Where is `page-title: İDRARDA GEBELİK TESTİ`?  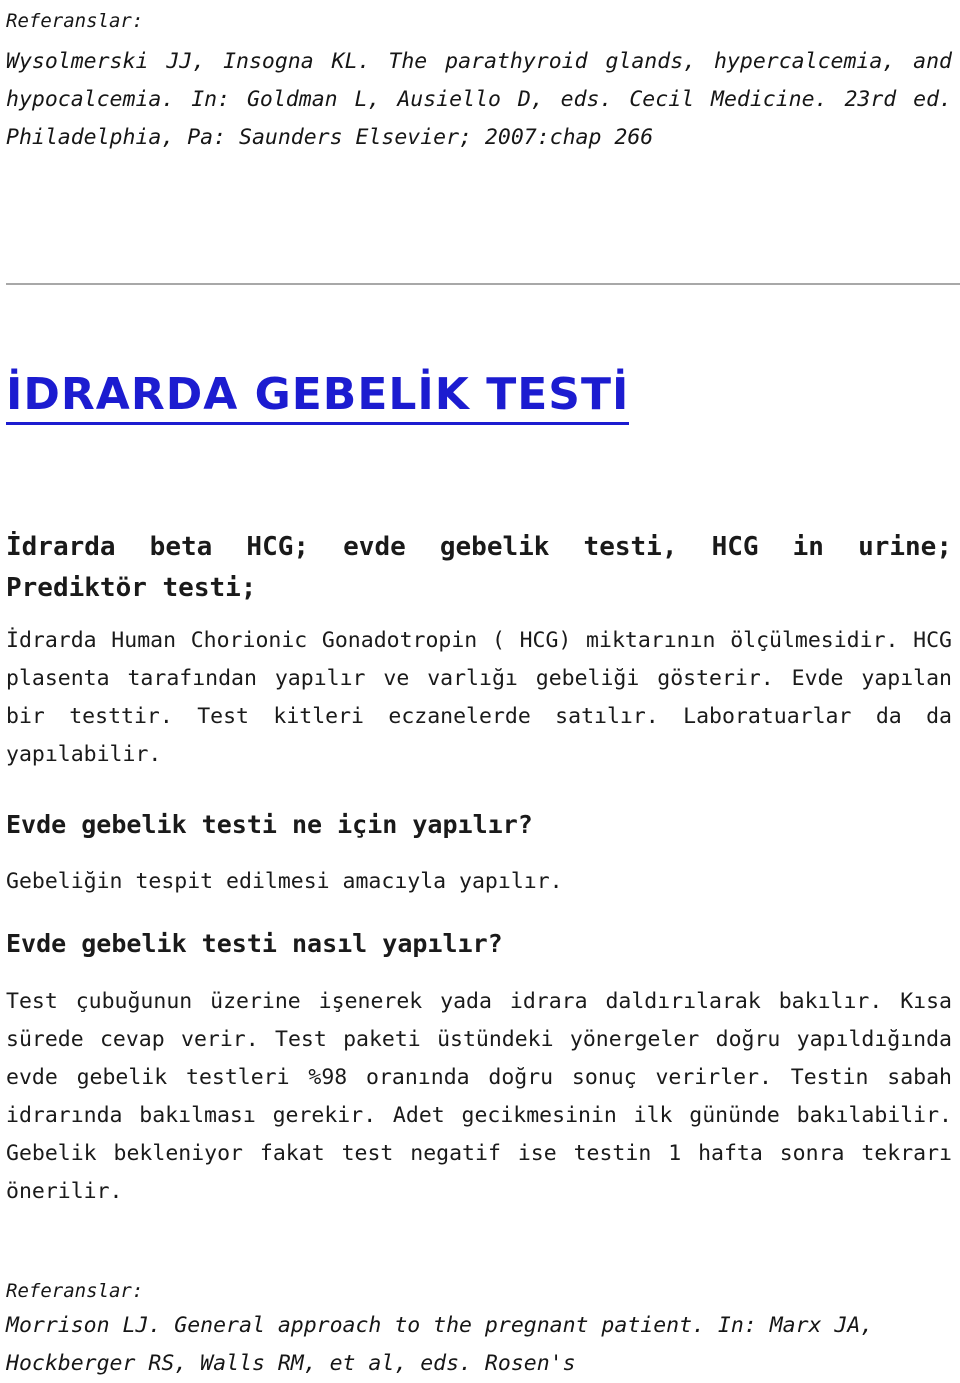 page-title: İDRARDA GEBELİK TESTİ is located at coordinates (318, 397).